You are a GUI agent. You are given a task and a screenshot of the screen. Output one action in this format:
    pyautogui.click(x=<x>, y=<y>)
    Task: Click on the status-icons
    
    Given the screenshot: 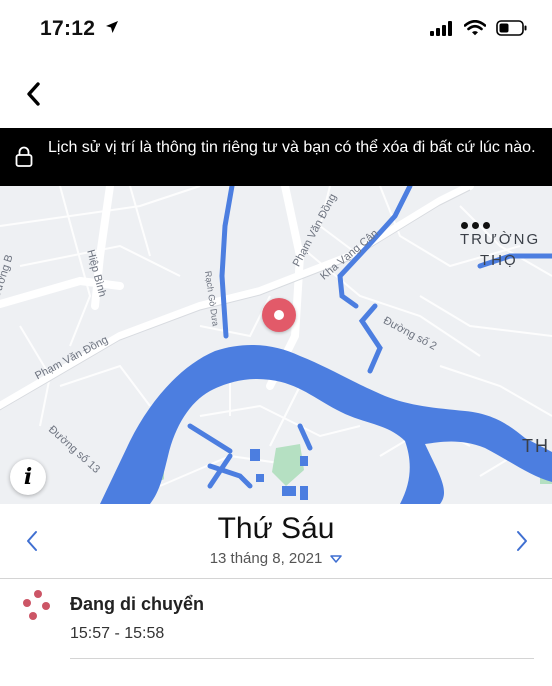 What is the action you would take?
    pyautogui.click(x=479, y=28)
    